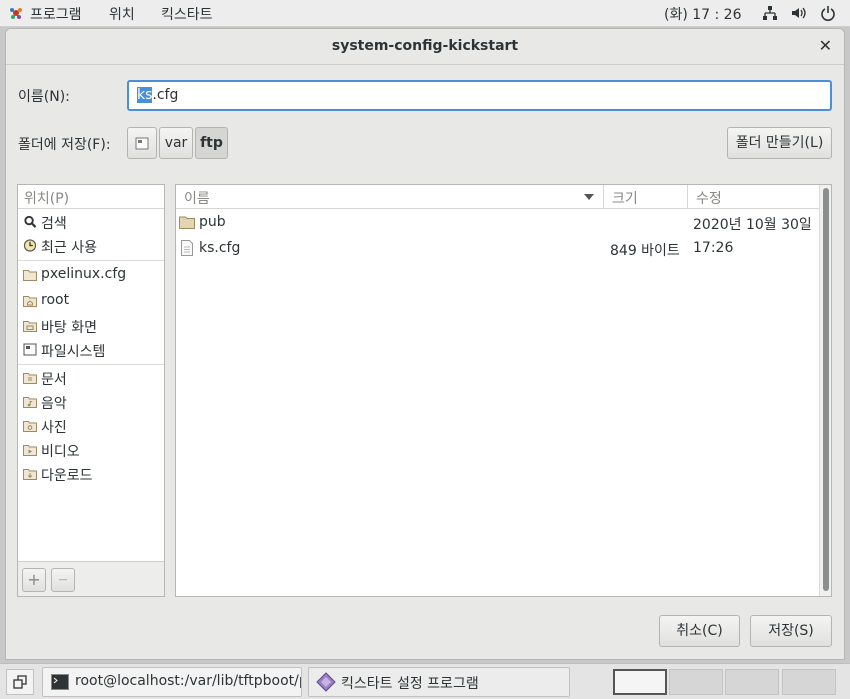 Image resolution: width=850 pixels, height=699 pixels. Describe the element at coordinates (30, 378) in the screenshot. I see `documents-folder-icon` at that location.